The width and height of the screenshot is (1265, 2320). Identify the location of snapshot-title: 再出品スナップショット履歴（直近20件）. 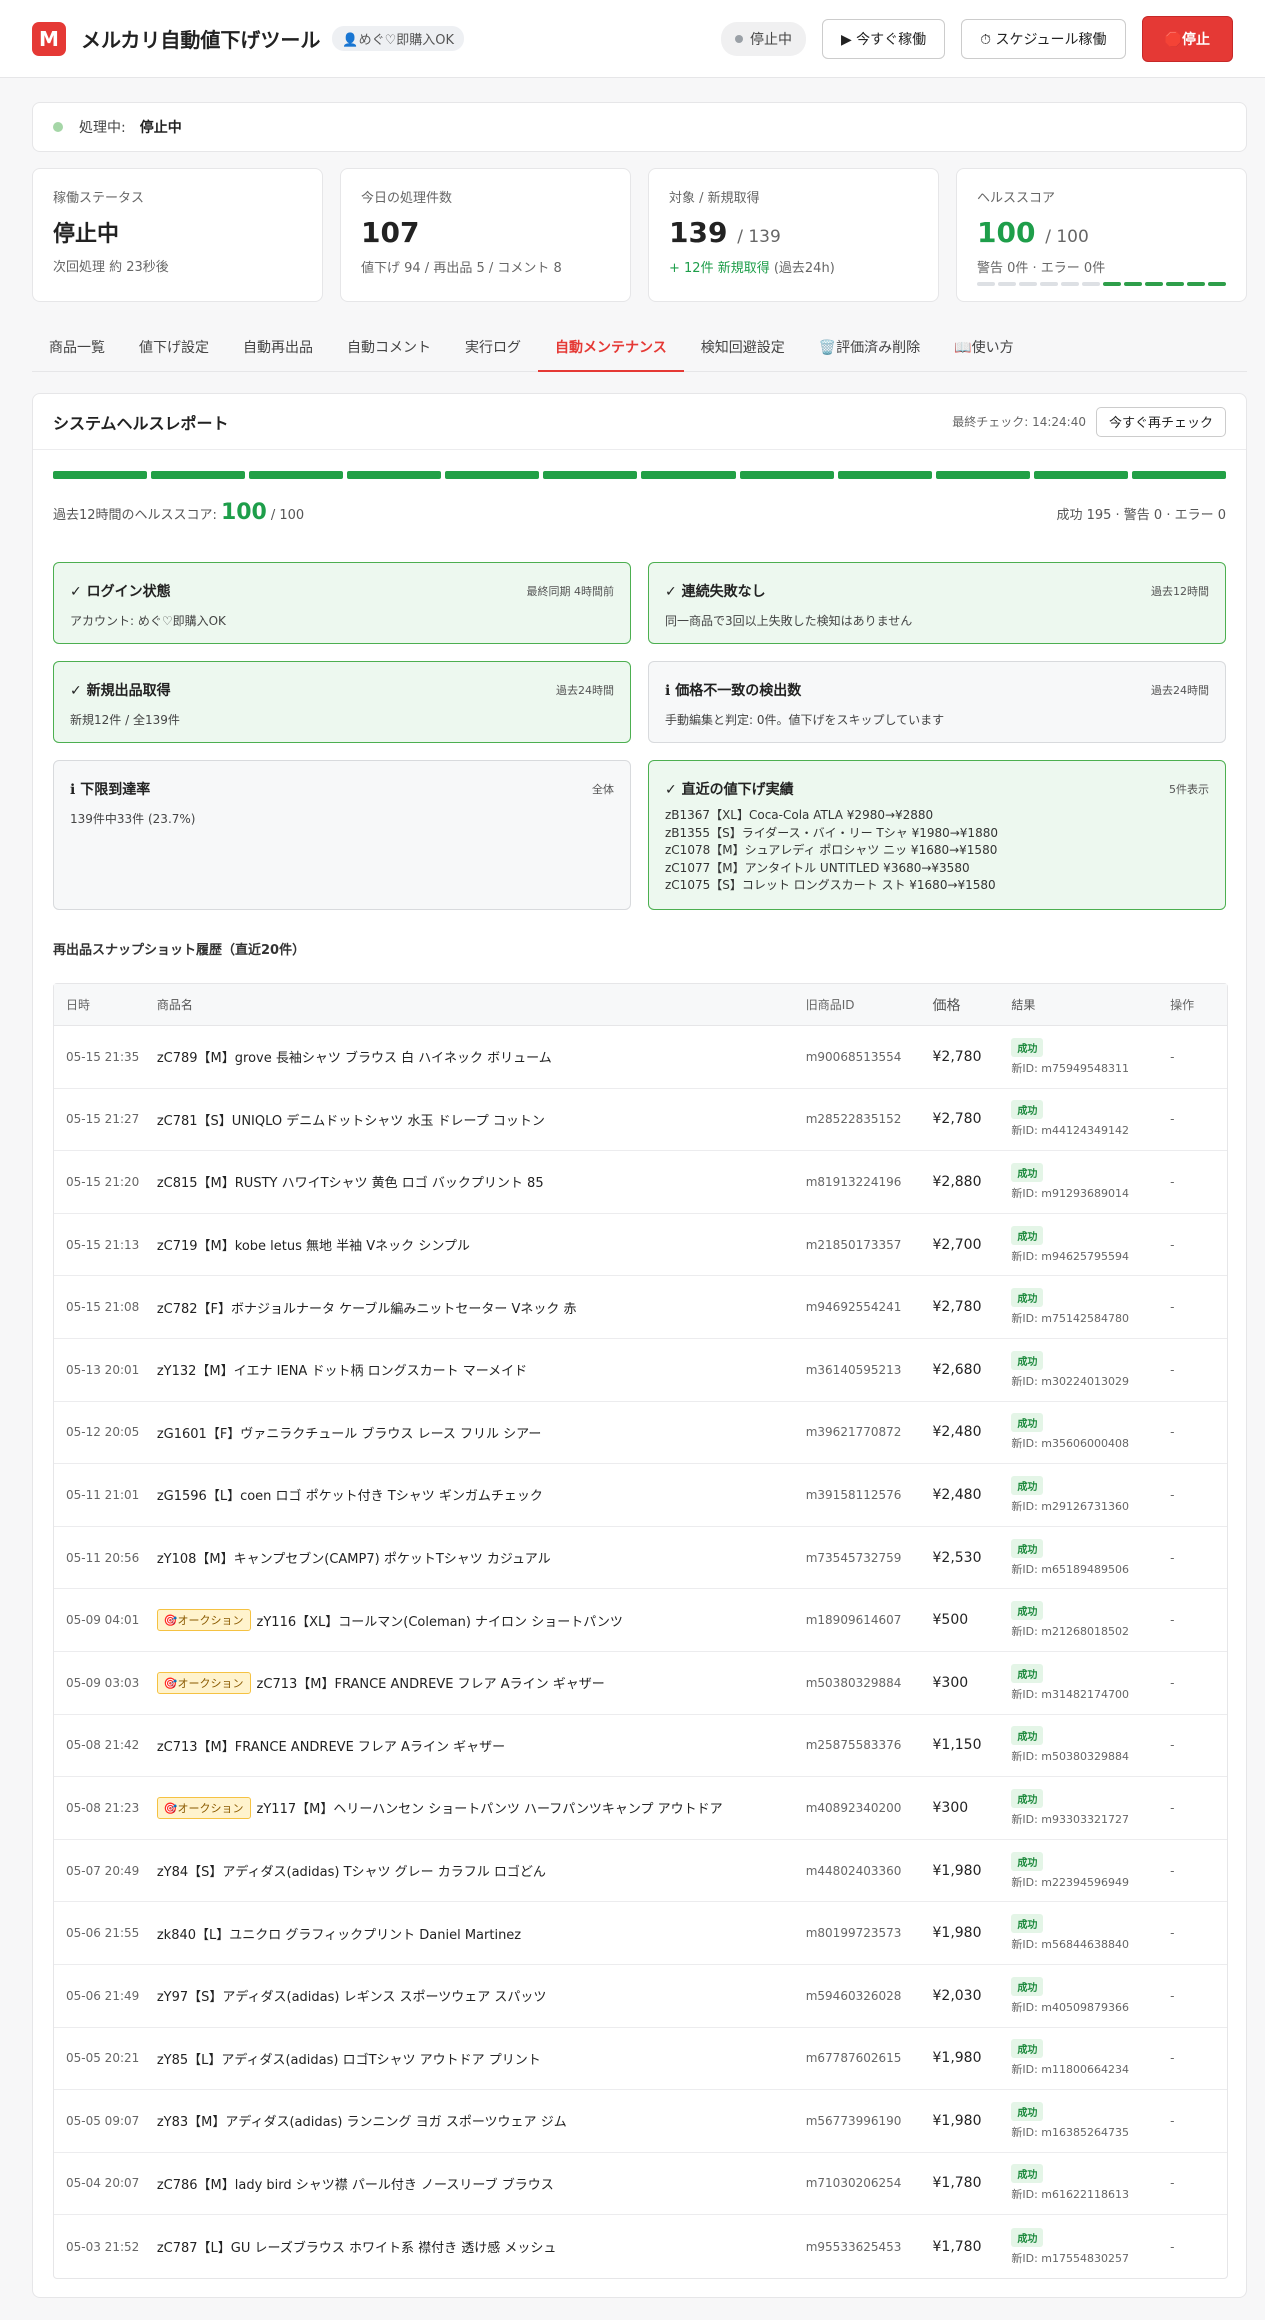
(179, 950).